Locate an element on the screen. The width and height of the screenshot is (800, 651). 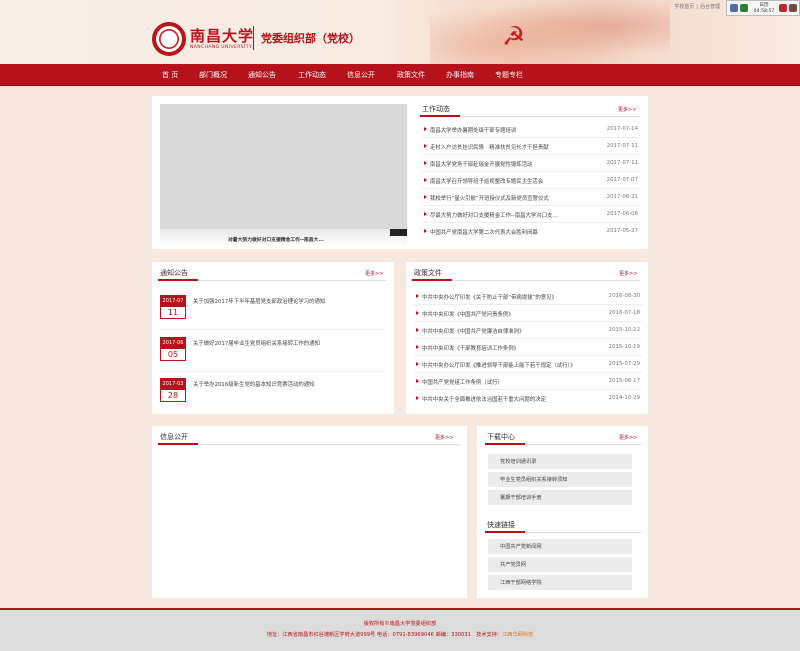
list-item: 中共中央印发《中国共产党廉洁自律准则》 2015-10-22 is located at coordinates (528, 330).